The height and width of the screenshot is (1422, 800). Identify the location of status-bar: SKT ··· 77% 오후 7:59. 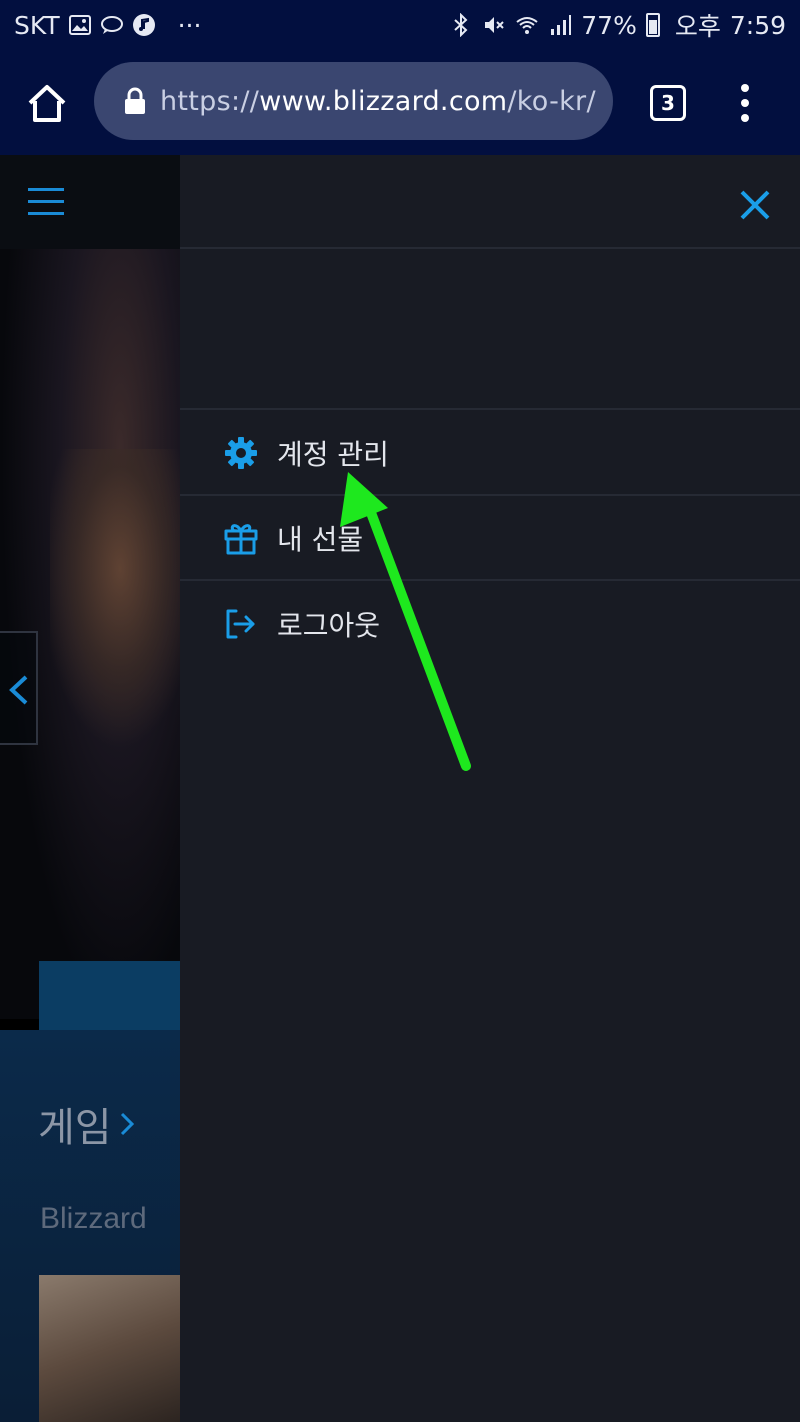
(400, 25).